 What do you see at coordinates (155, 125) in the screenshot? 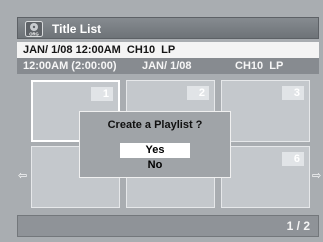
I see `dialog-prompt: Create a Playlist ?` at bounding box center [155, 125].